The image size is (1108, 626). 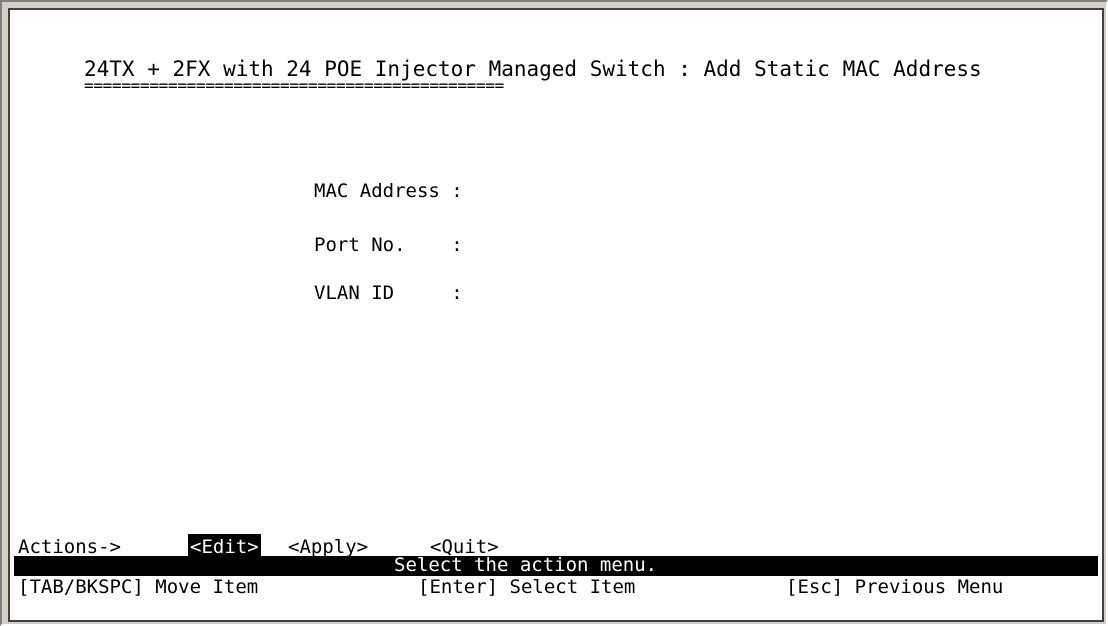 What do you see at coordinates (138, 587) in the screenshot?
I see `hint-move-item: [TAB/BKSPC] Move Item` at bounding box center [138, 587].